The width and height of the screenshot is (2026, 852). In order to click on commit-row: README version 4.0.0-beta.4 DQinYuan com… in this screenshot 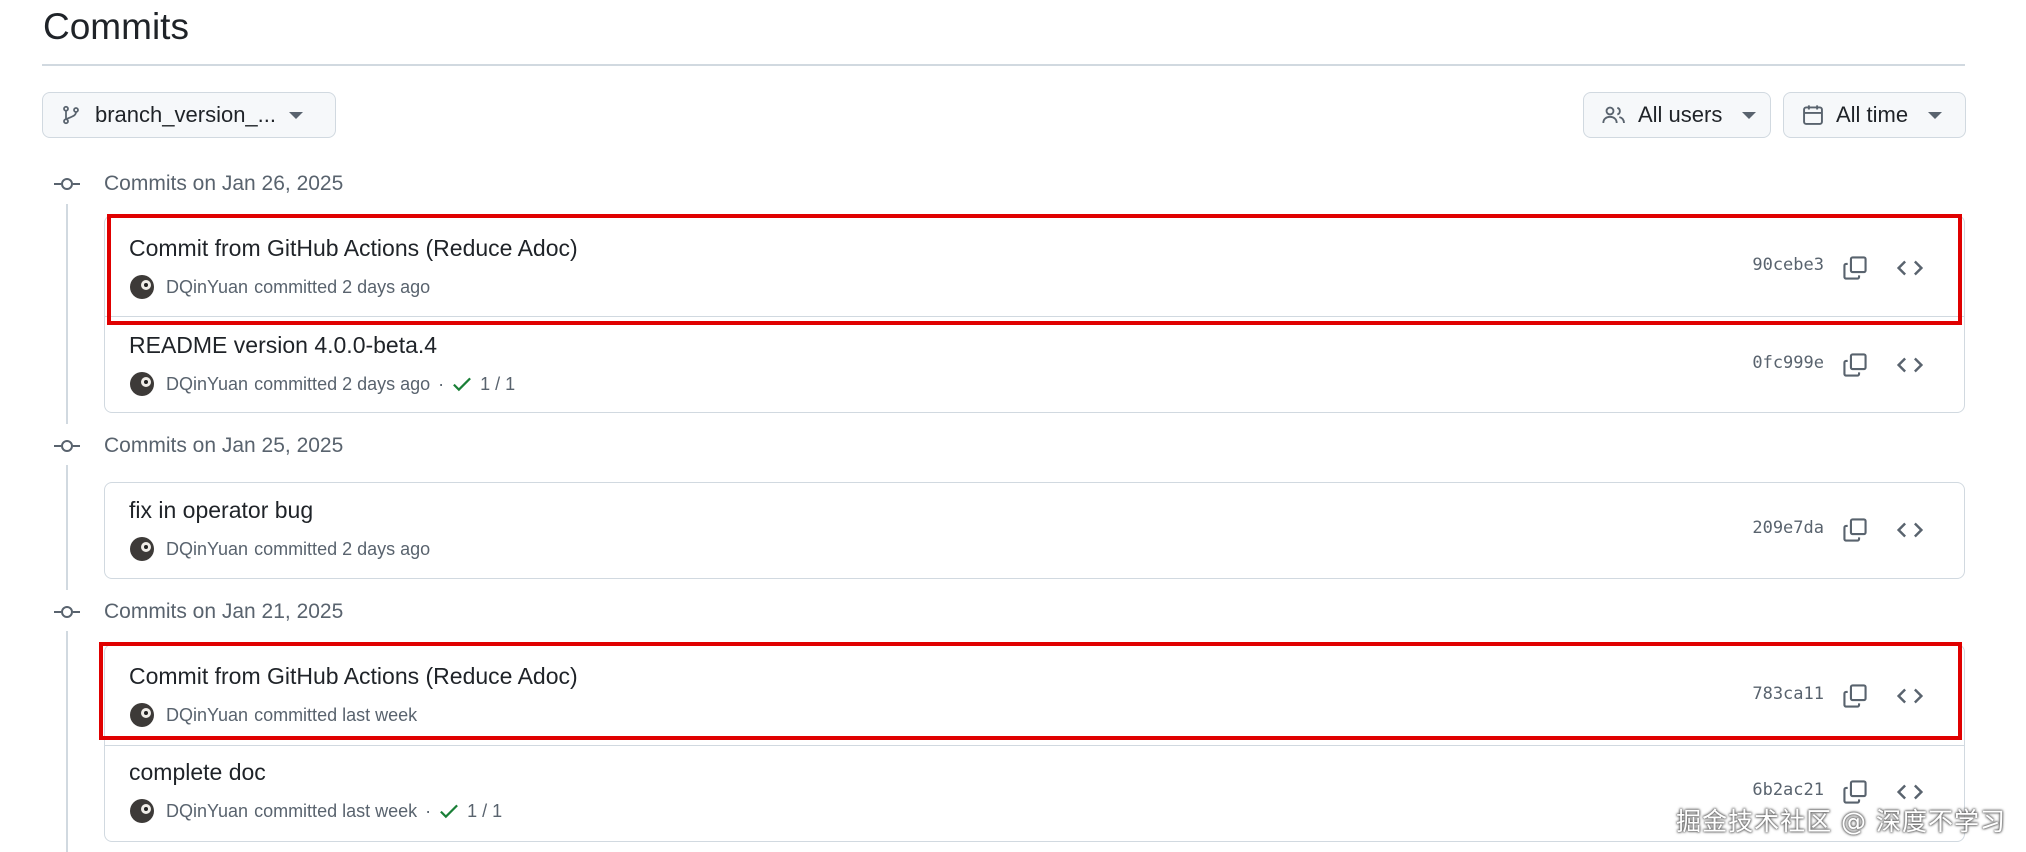, I will do `click(1034, 364)`.